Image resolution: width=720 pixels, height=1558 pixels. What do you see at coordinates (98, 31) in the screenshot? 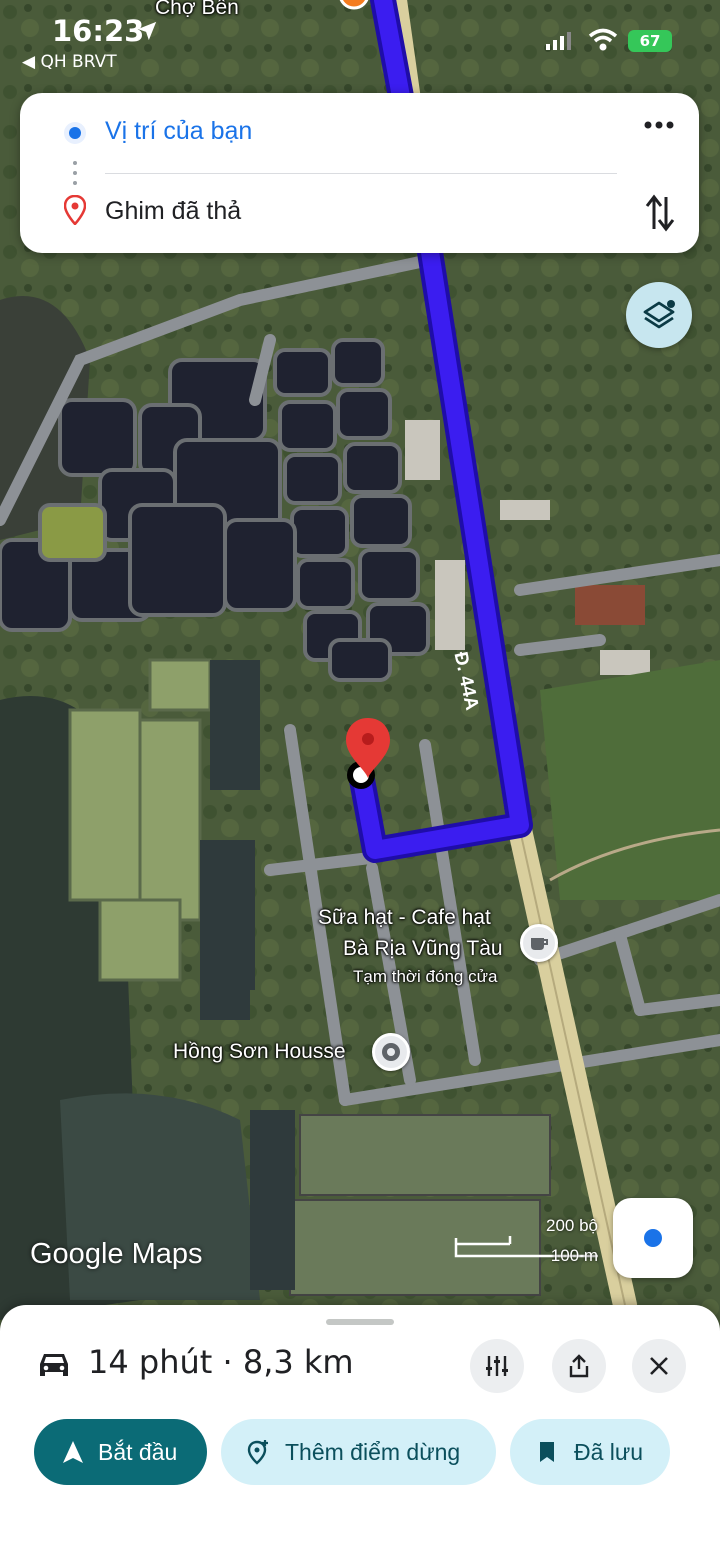
I see `status-time: 16:23` at bounding box center [98, 31].